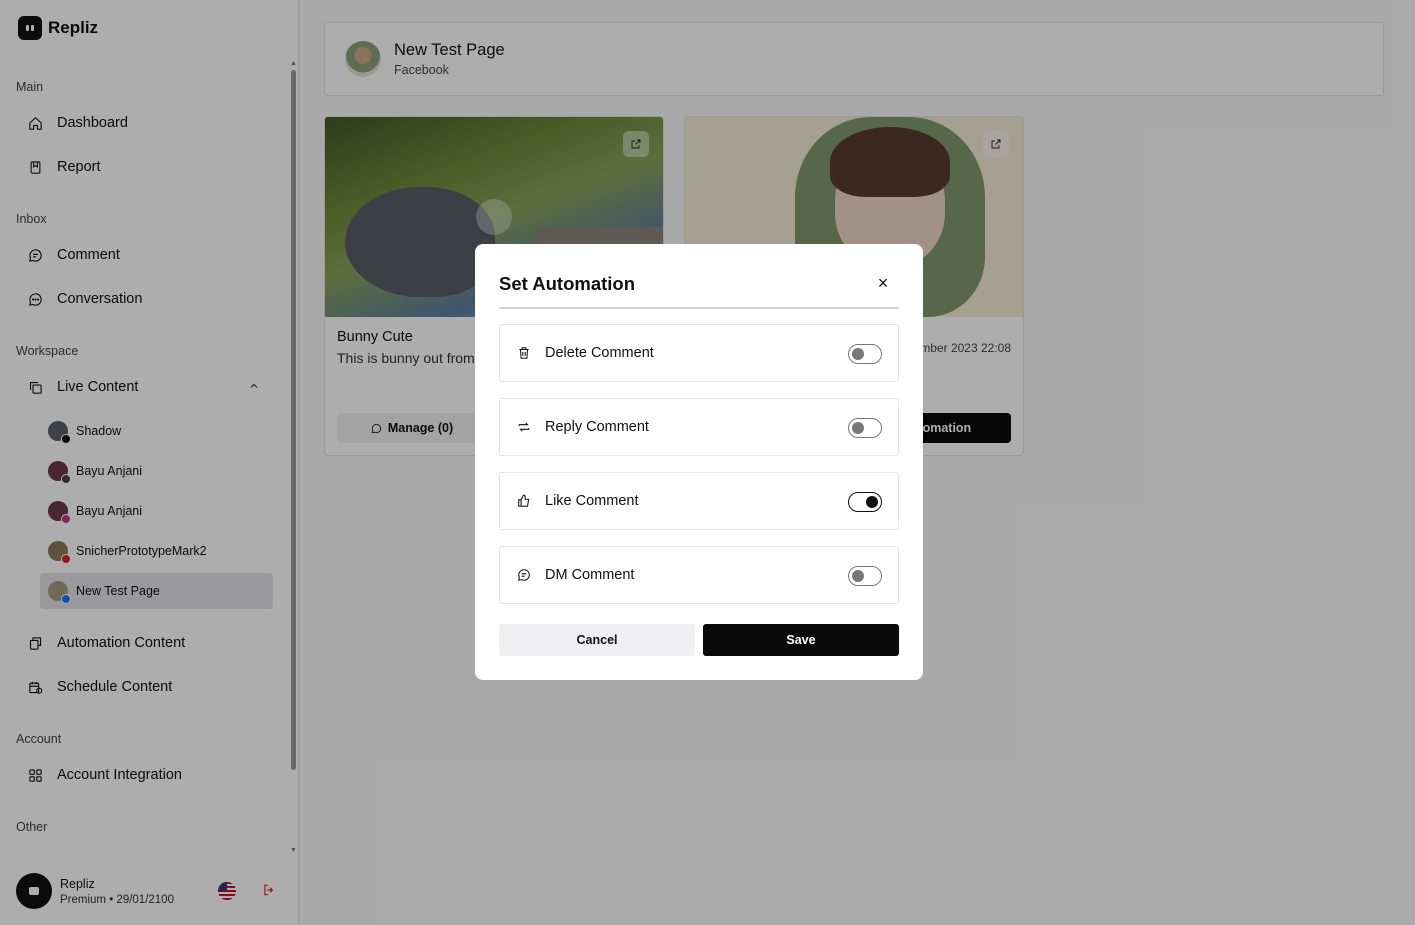 This screenshot has height=925, width=1415. Describe the element at coordinates (567, 283) in the screenshot. I see `modal-title: Set Automation` at that location.